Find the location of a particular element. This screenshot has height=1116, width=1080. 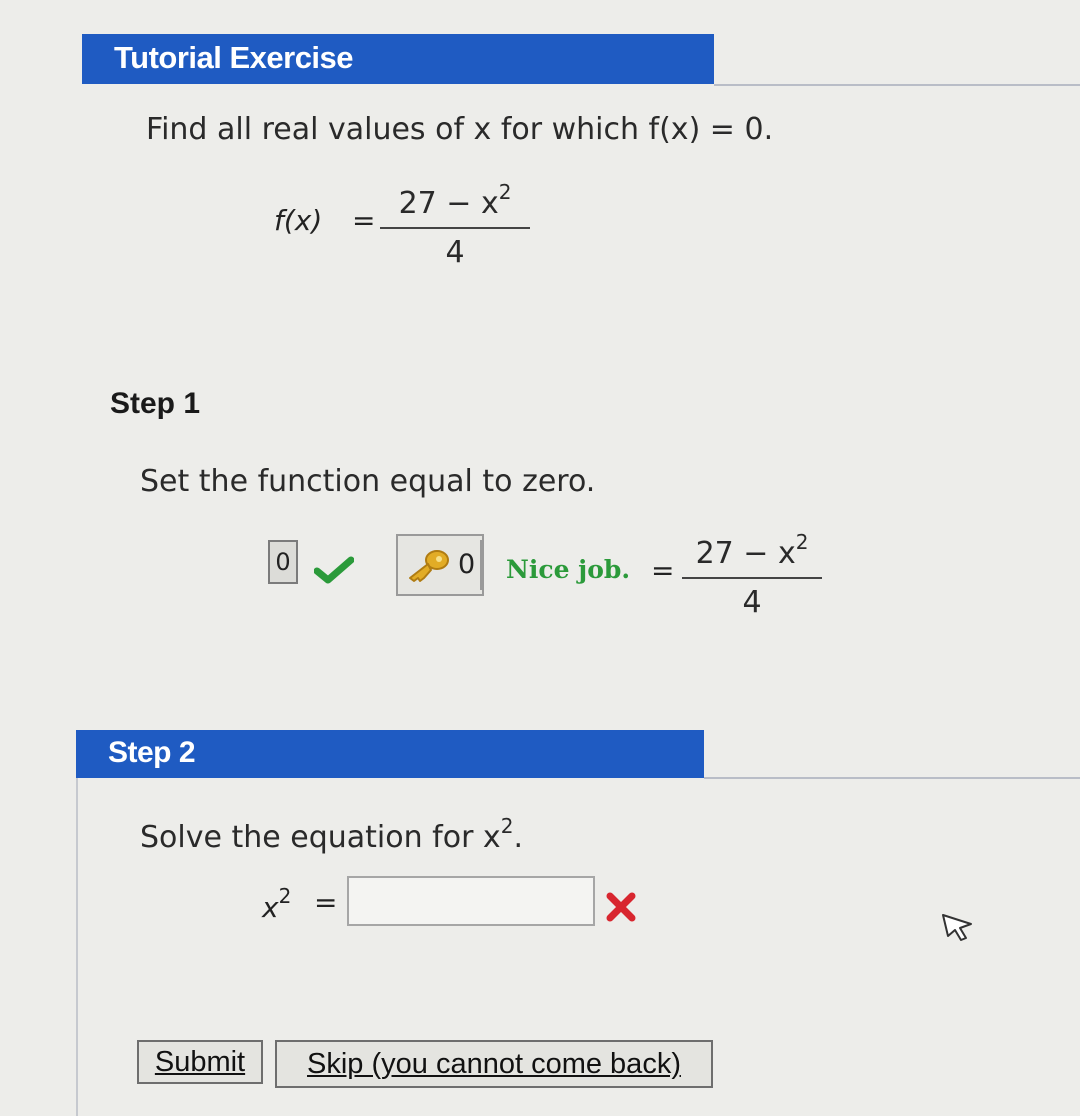

step2-divider is located at coordinates (892, 778).